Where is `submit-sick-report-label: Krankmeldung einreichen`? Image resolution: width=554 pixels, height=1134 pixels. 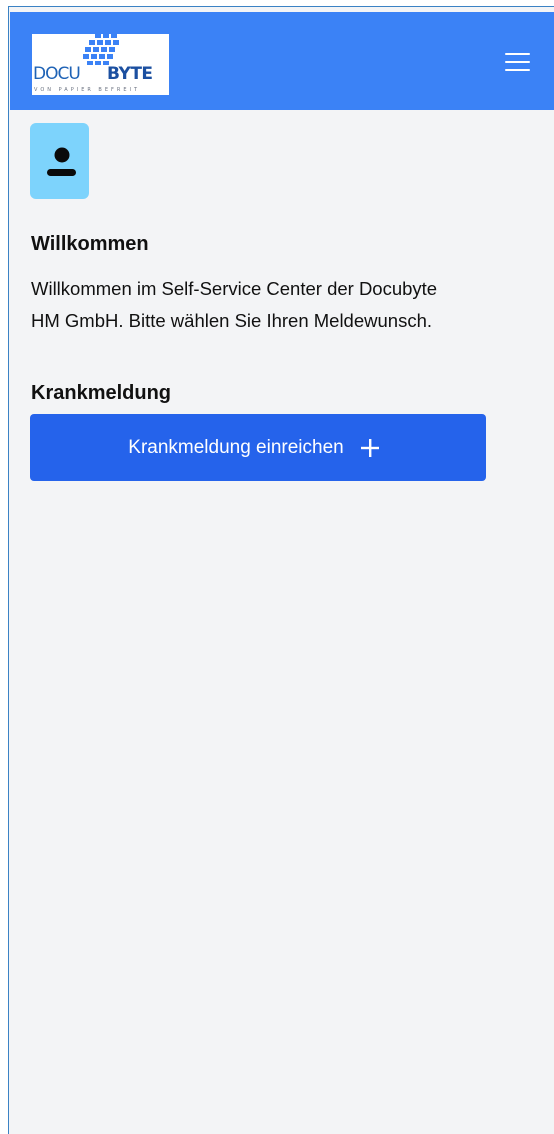 submit-sick-report-label: Krankmeldung einreichen is located at coordinates (236, 447).